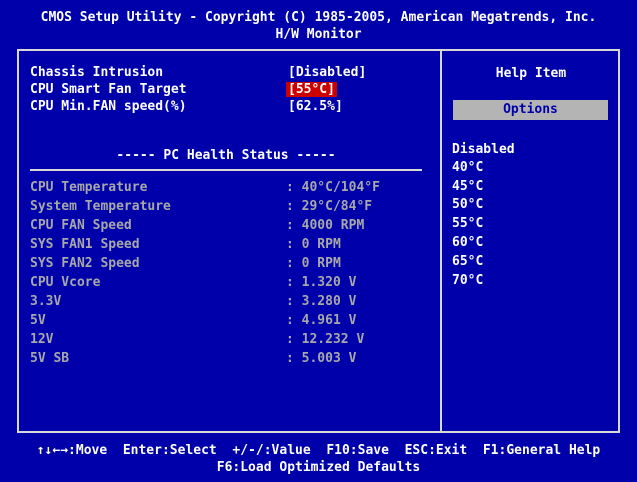  I want to click on health-row: SYS FAN2 Speed : 0 RPM, so click(185, 263).